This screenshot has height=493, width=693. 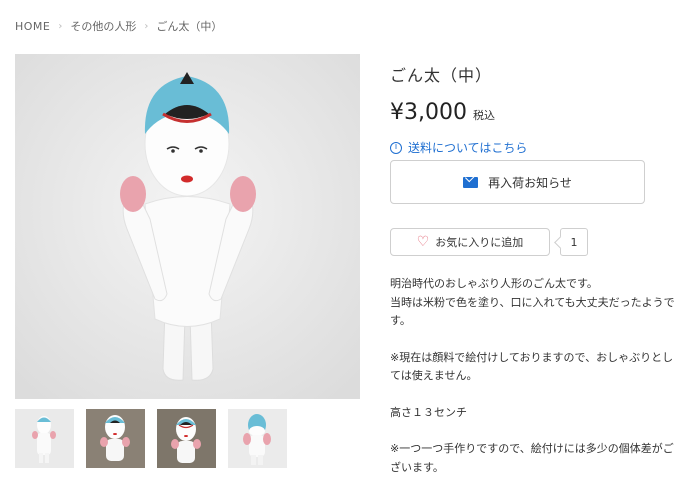 I want to click on description-line: ※一つ一つ手作りですので、絵付けには多少の個体差がございます。, so click(x=532, y=458).